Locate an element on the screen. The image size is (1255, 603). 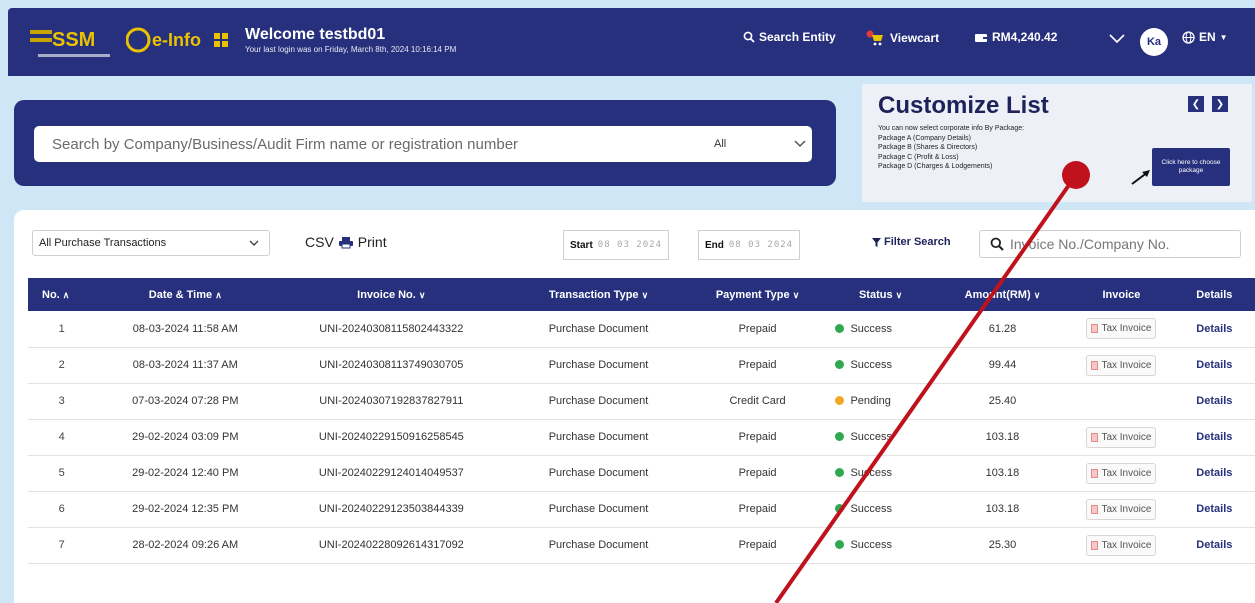
caret-down-icon: ▼ is located at coordinates (1223, 37).